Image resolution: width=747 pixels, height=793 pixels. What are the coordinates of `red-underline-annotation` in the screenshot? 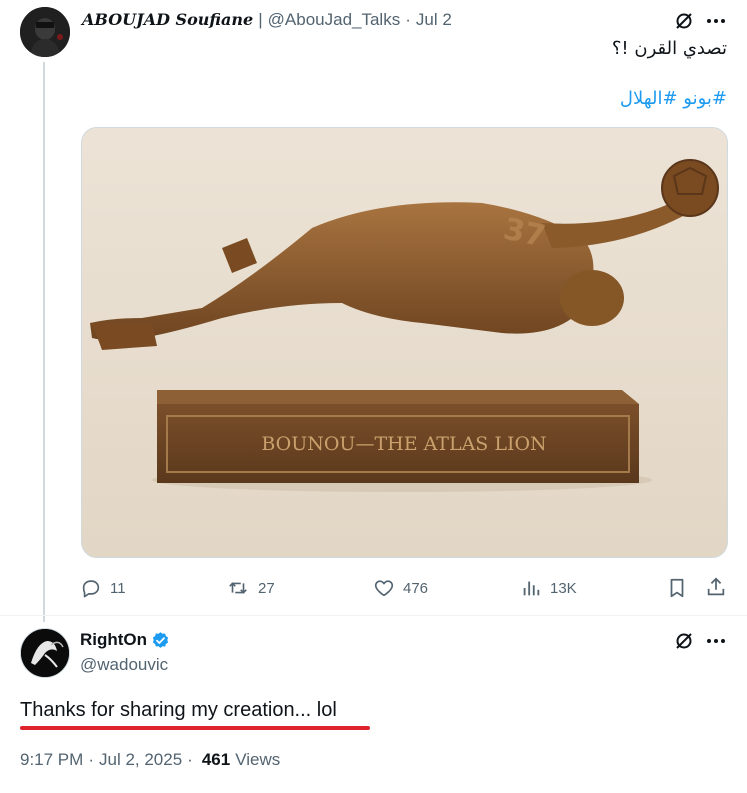 It's located at (195, 728).